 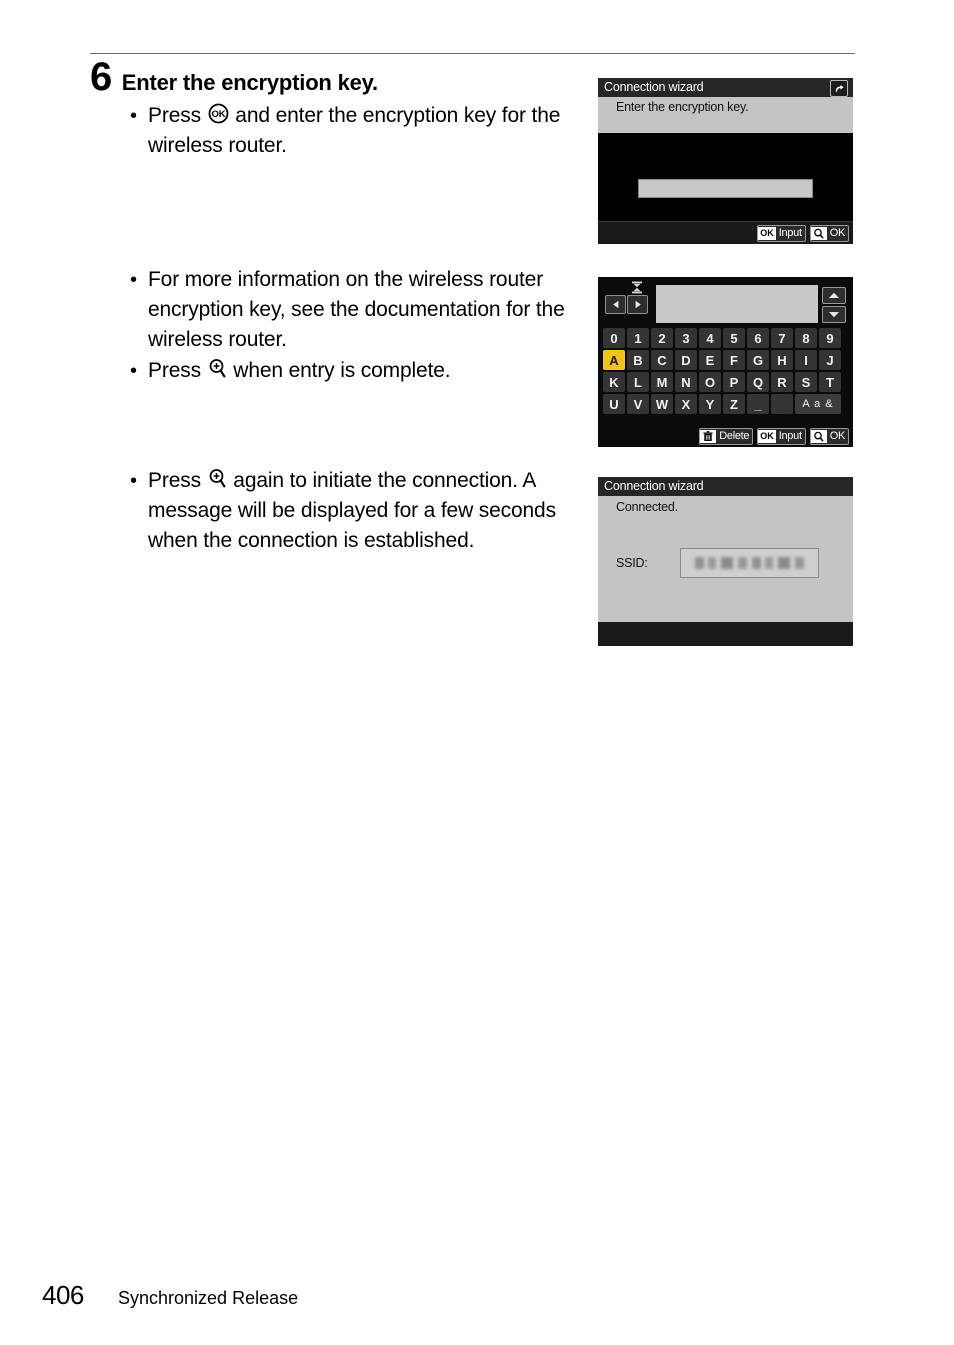 I want to click on ssid-value-redacted, so click(x=750, y=563).